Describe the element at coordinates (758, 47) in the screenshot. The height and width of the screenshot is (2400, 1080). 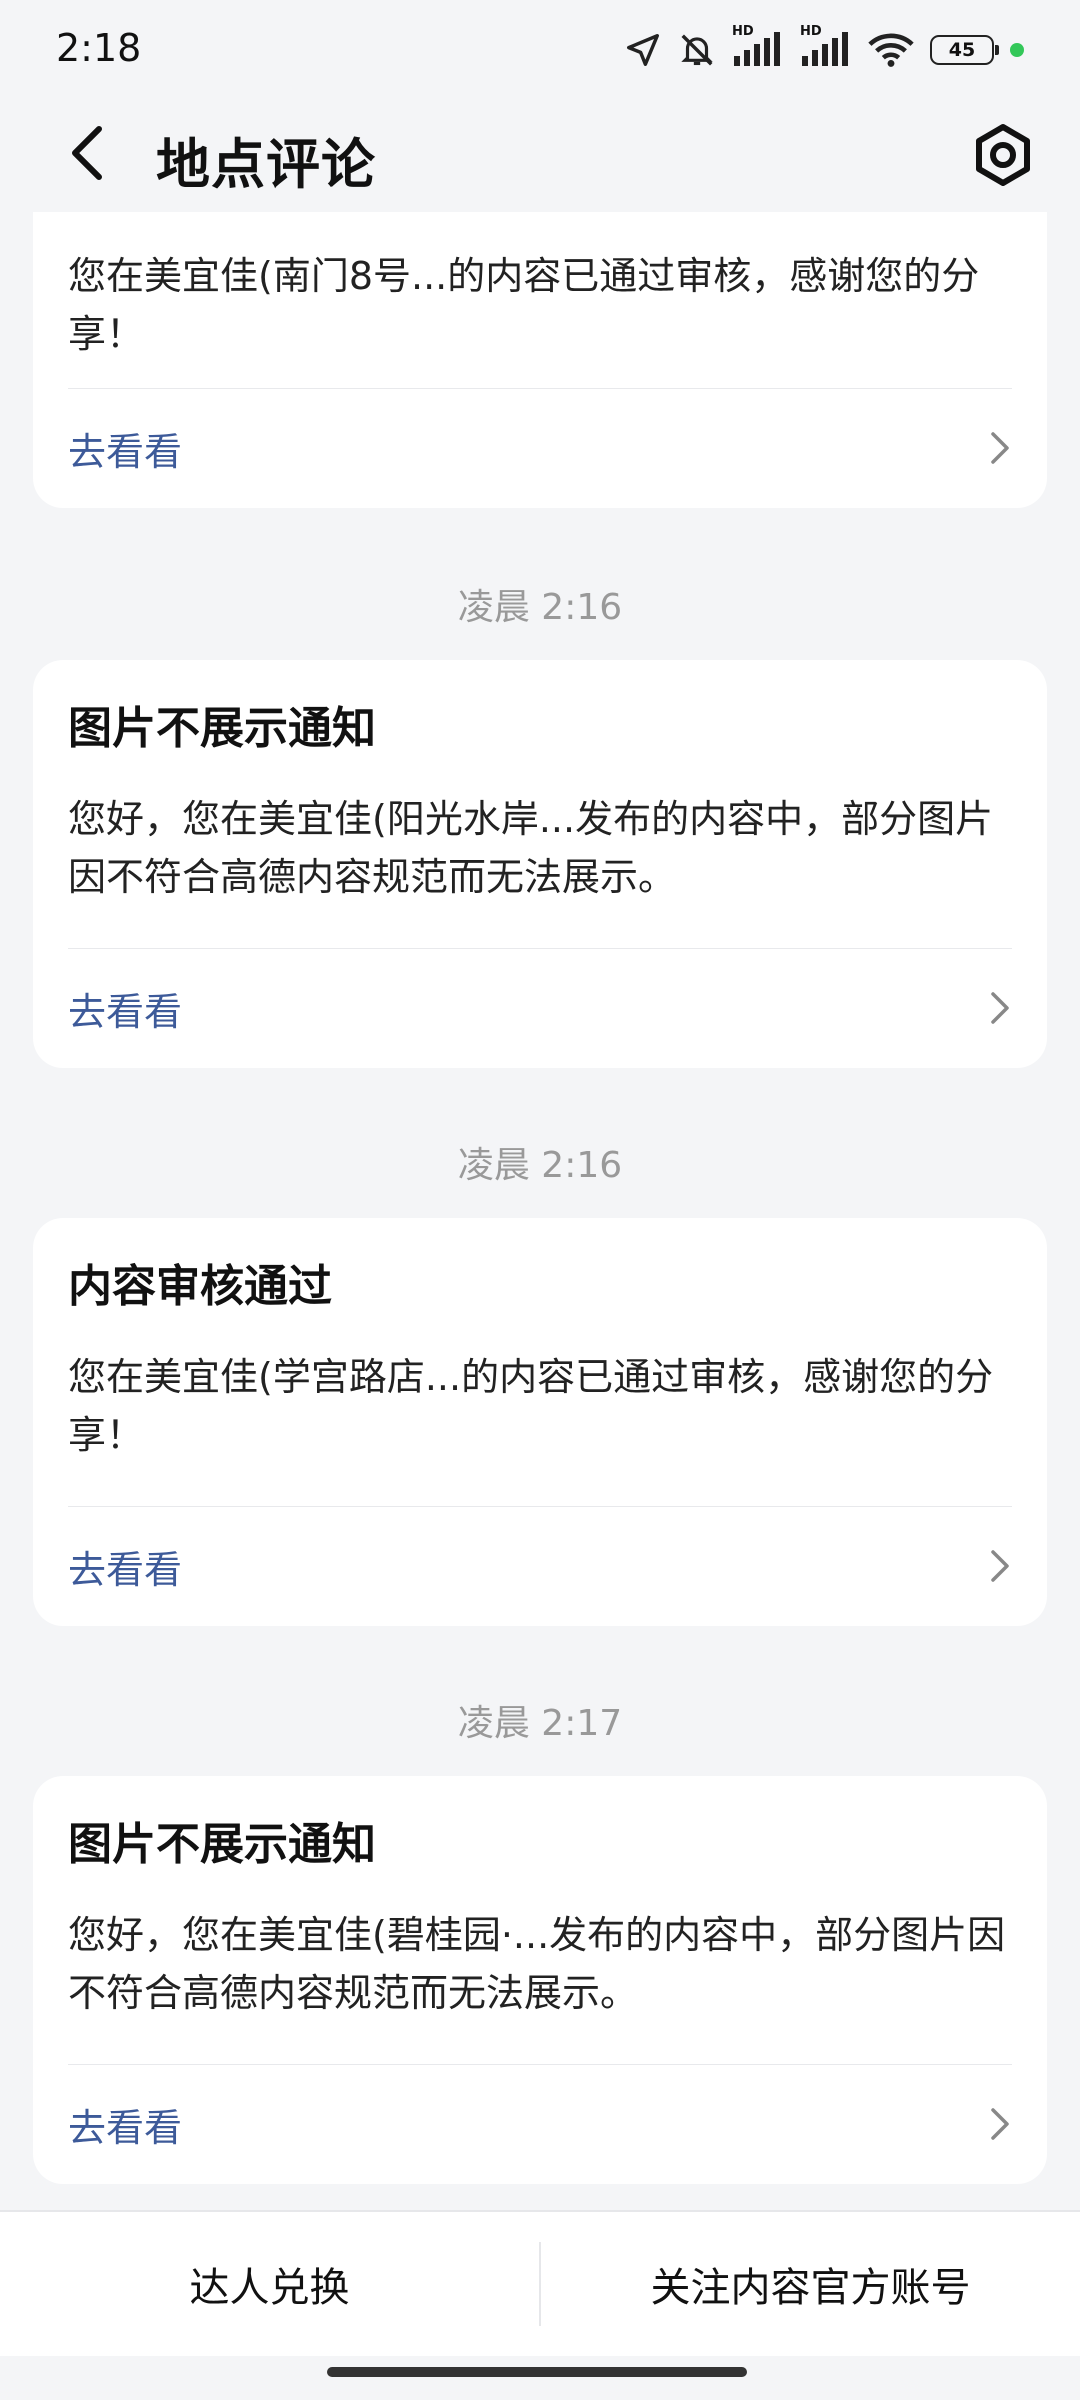
I see `signal-icon: HD` at that location.